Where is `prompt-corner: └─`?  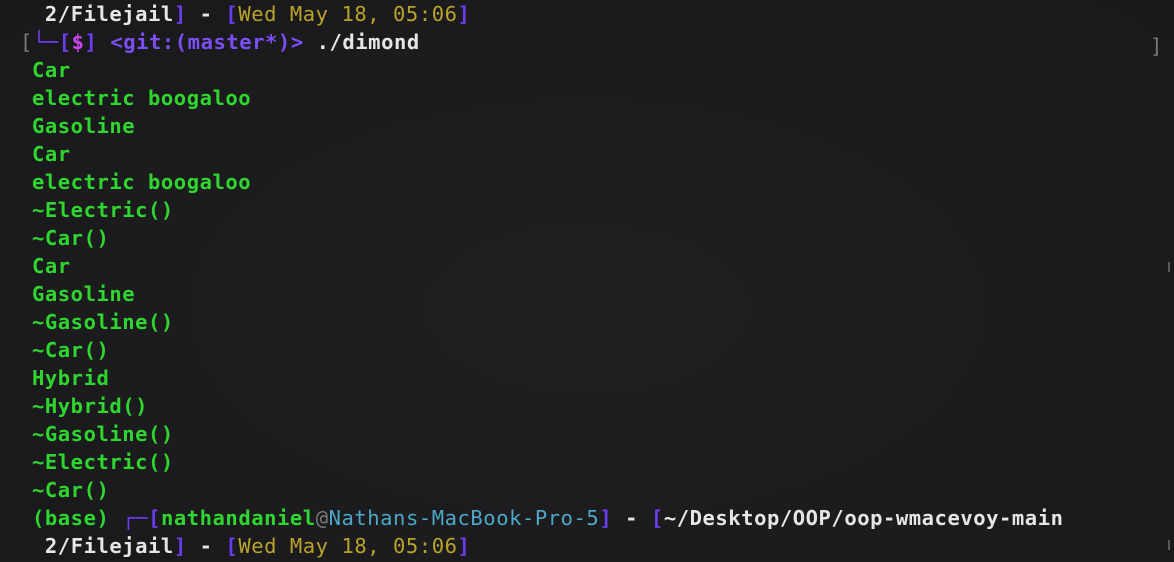 prompt-corner: └─ is located at coordinates (45, 42).